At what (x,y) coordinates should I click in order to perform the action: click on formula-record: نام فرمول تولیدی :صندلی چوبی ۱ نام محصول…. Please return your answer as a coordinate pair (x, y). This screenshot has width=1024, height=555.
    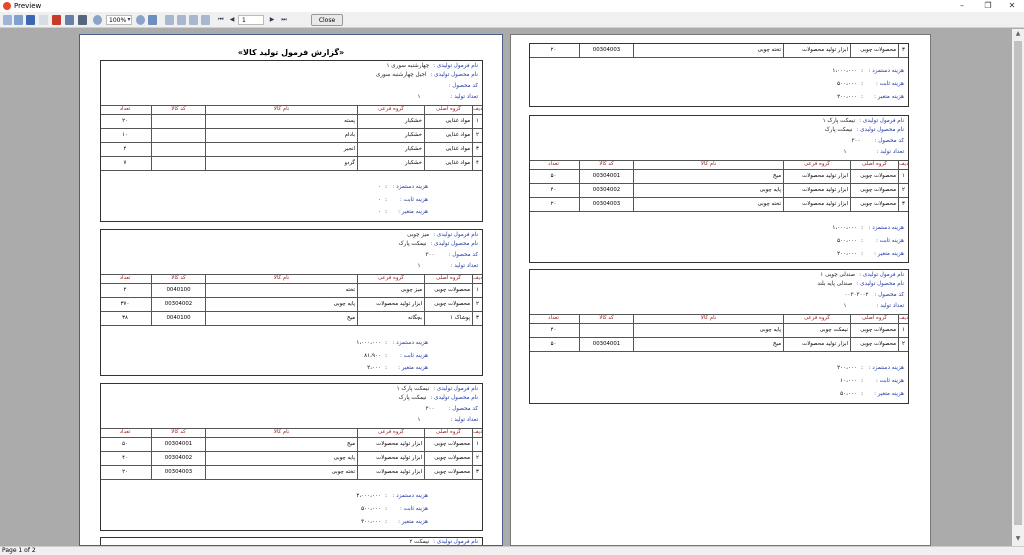
    Looking at the image, I should click on (719, 336).